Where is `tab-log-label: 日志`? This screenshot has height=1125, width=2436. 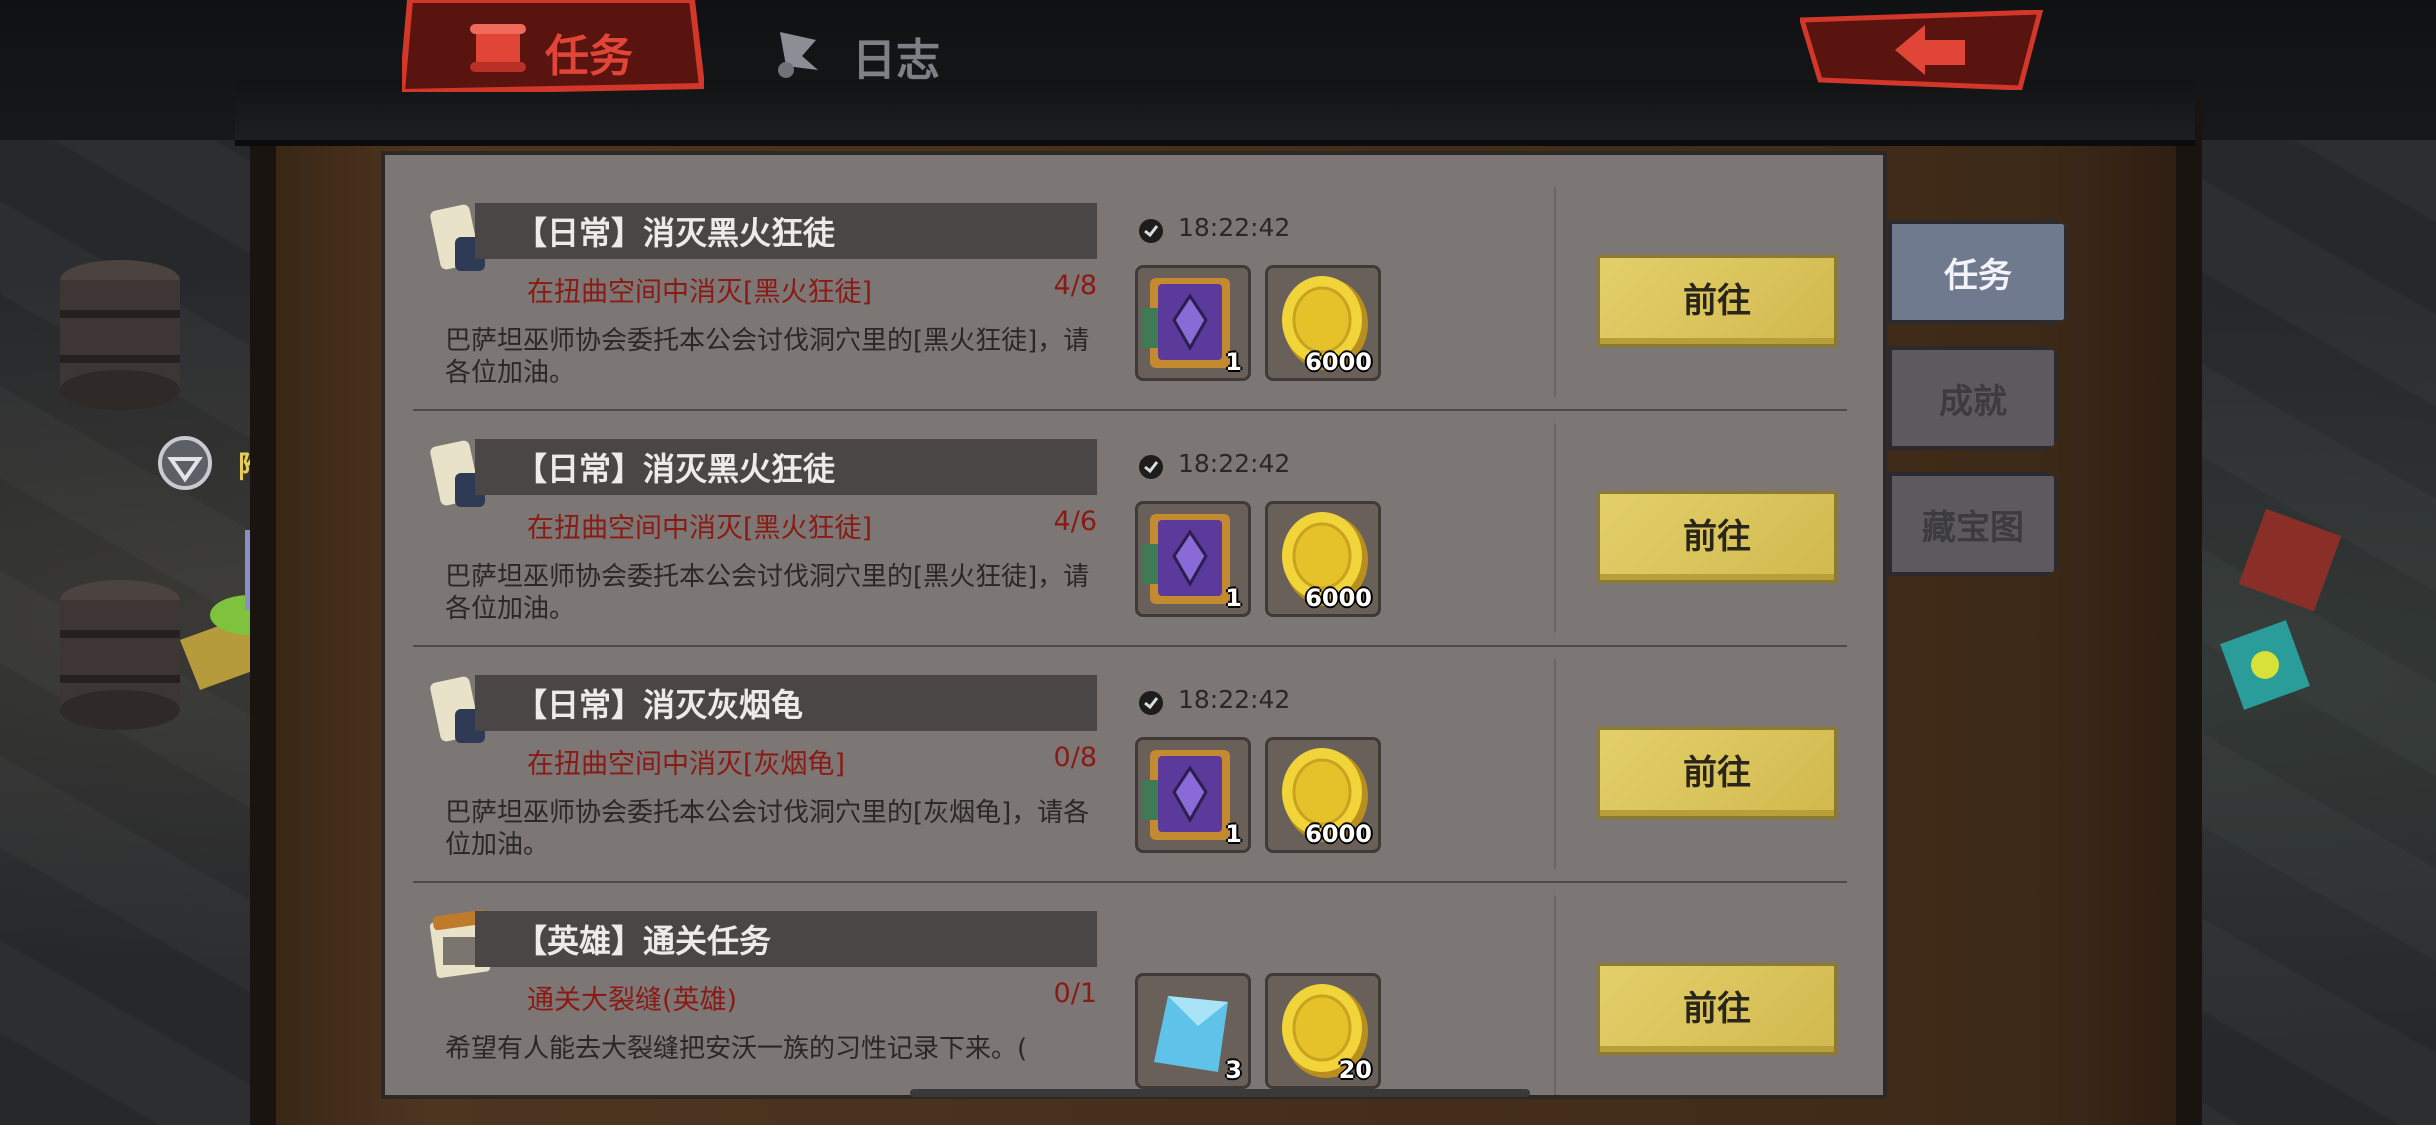 tab-log-label: 日志 is located at coordinates (896, 60).